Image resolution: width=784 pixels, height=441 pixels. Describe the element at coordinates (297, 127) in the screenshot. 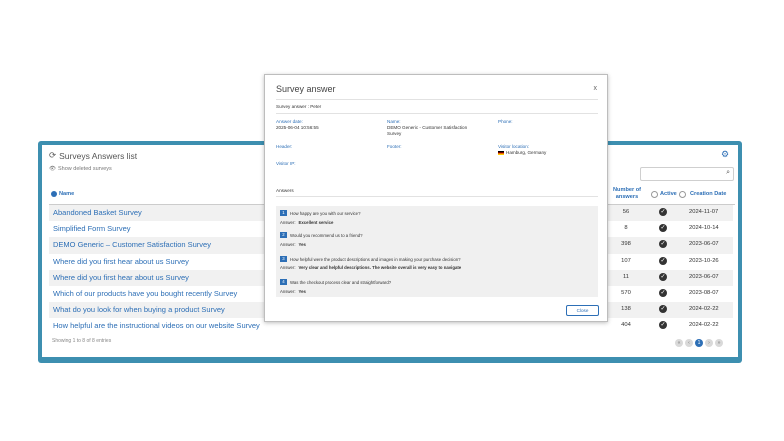

I see `answer-date-value: 2025-06-04 10:56:55` at that location.